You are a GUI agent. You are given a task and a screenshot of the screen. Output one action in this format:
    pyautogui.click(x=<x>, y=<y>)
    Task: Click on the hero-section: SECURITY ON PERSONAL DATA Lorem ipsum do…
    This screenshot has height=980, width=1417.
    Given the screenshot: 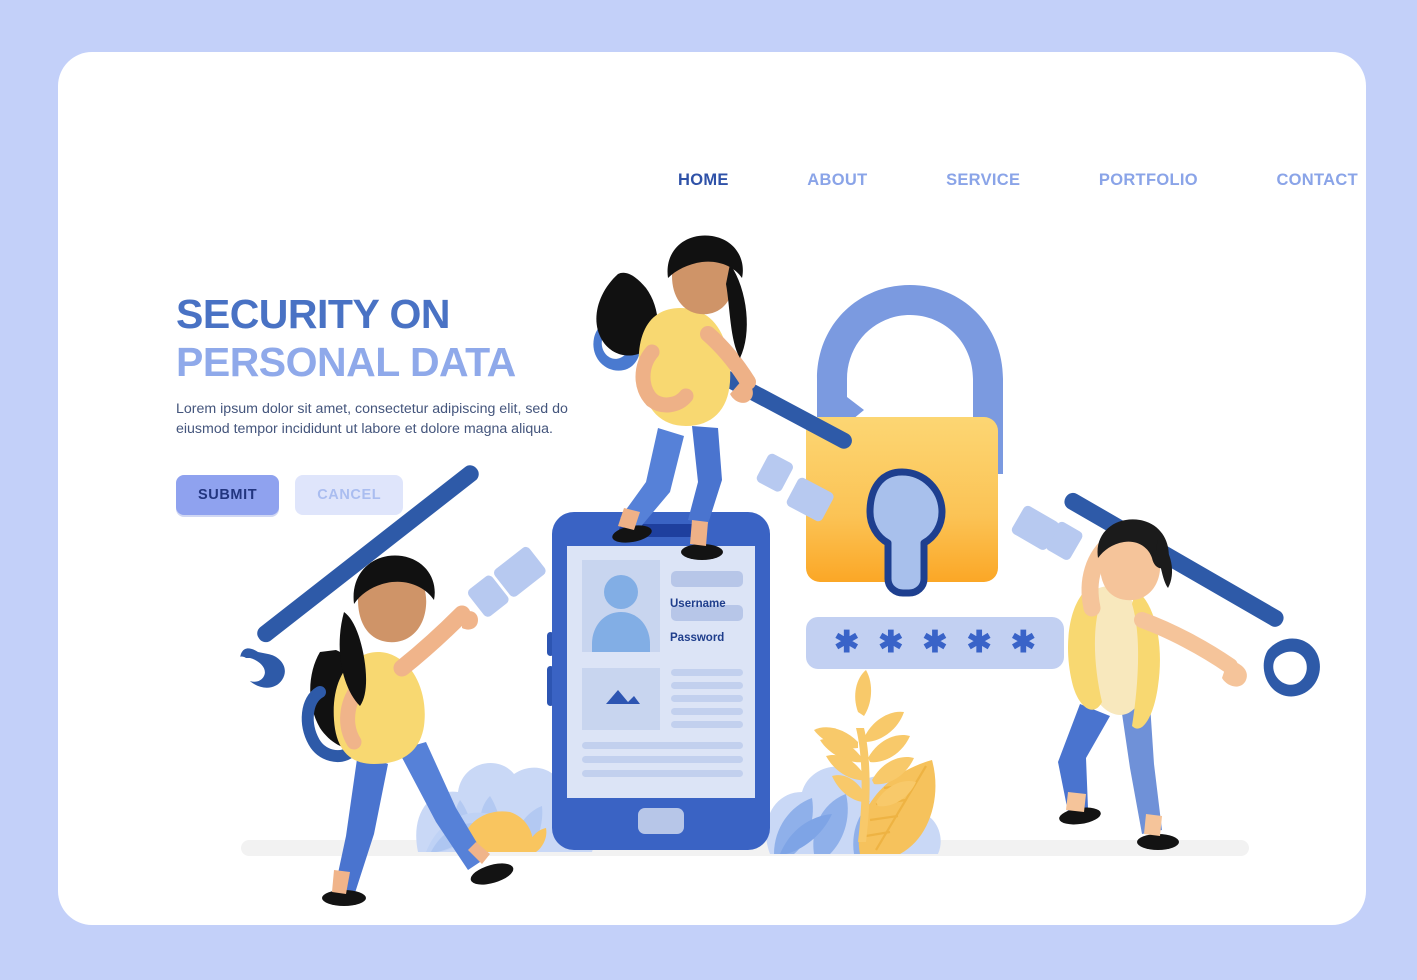 What is the action you would take?
    pyautogui.click(x=411, y=403)
    